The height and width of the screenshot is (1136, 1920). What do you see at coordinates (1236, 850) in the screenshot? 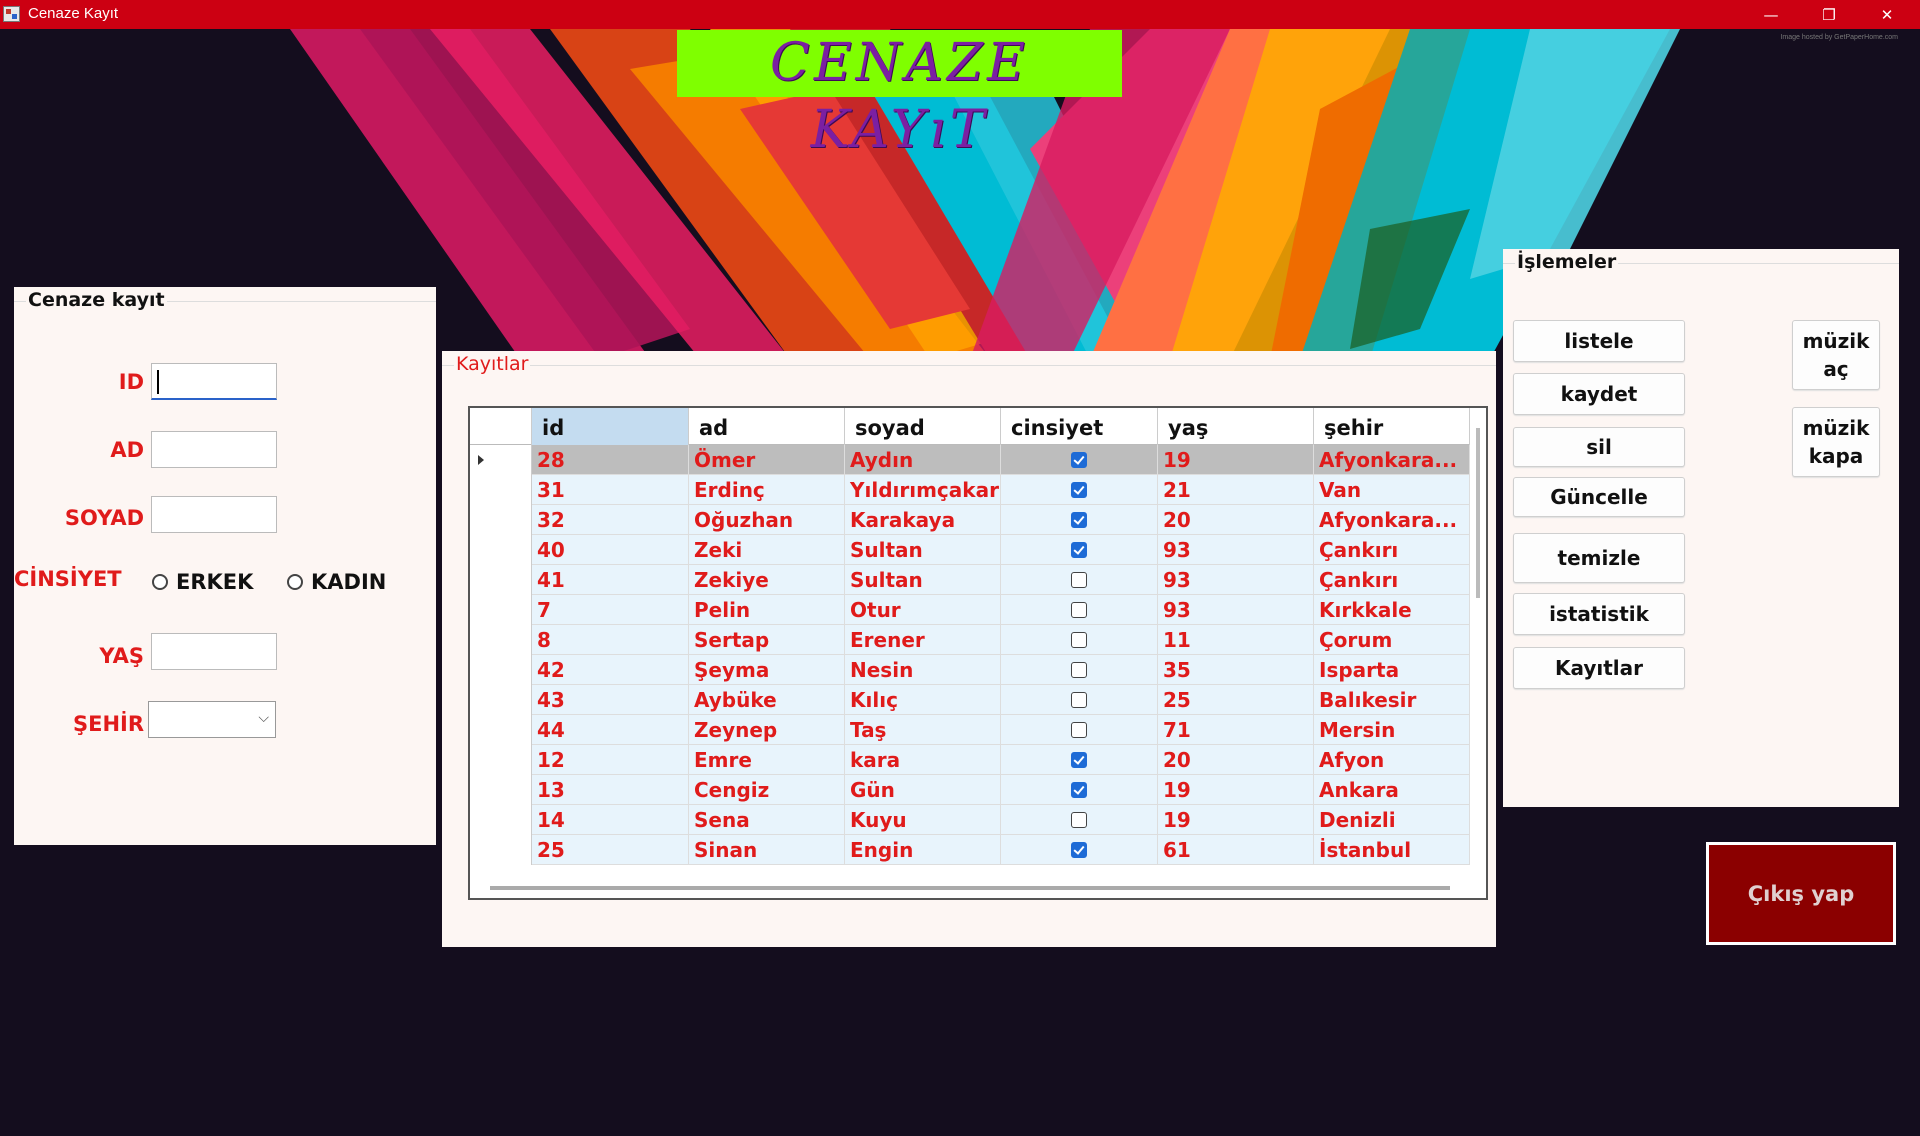
I see `cell-yas: 61` at bounding box center [1236, 850].